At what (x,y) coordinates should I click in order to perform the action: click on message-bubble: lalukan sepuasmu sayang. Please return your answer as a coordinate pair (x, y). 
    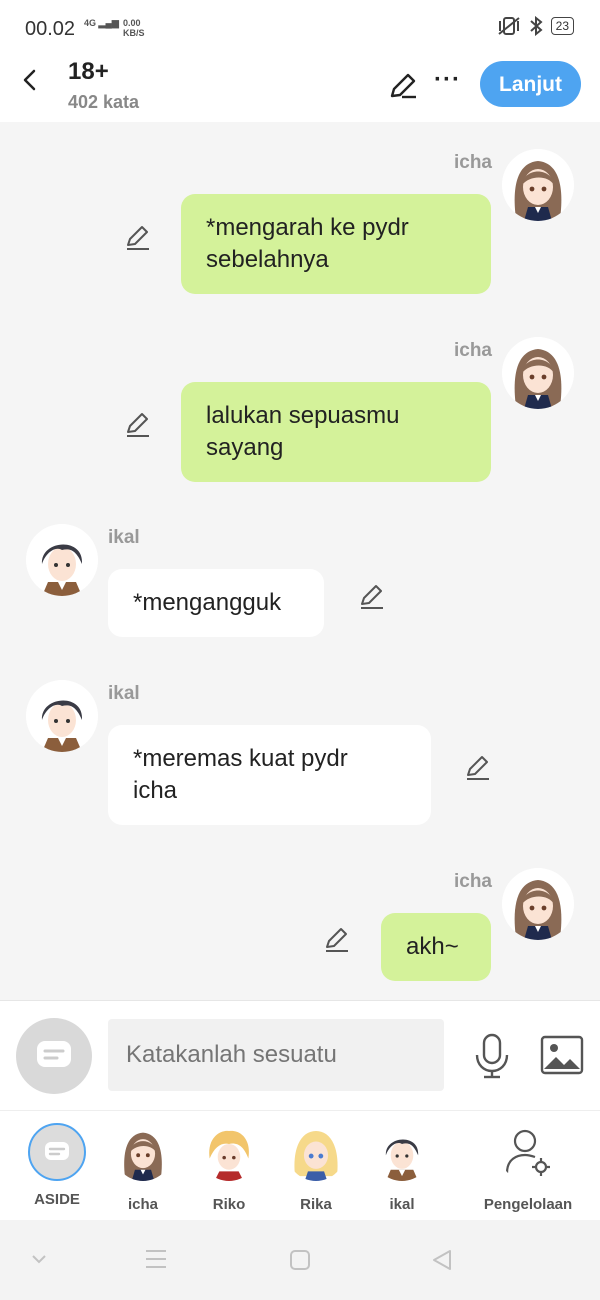
    Looking at the image, I should click on (336, 432).